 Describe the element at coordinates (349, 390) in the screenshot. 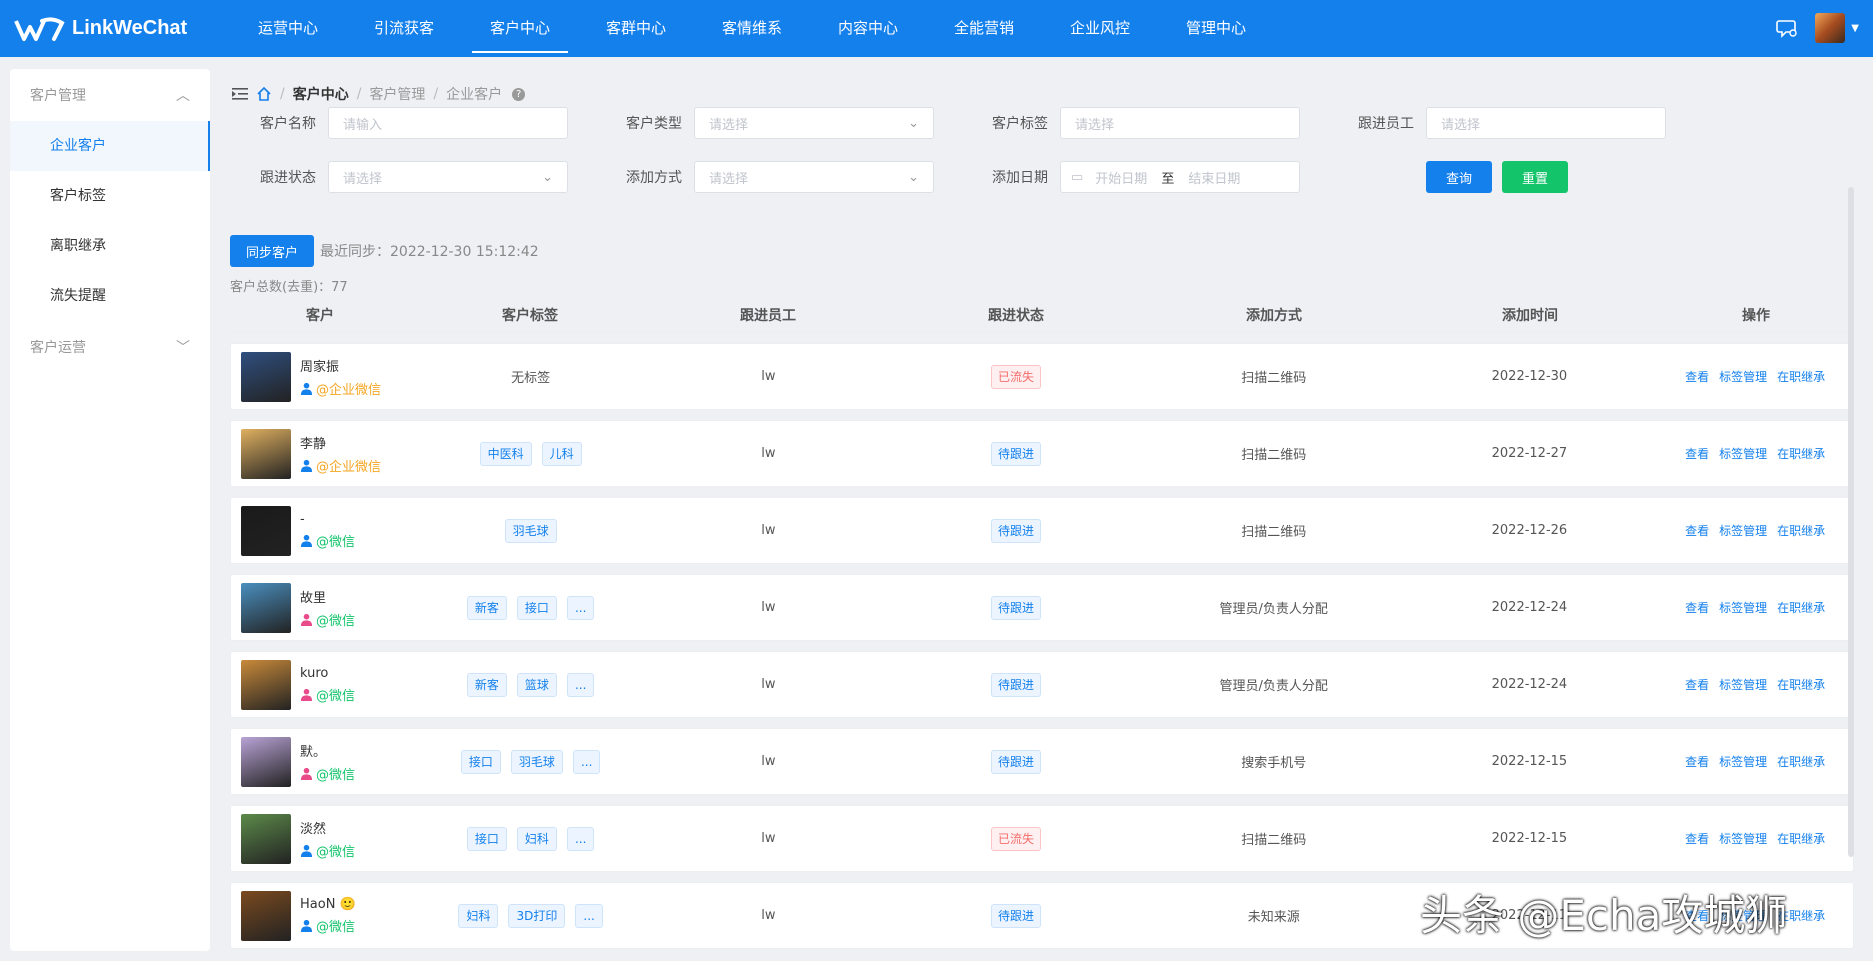

I see `customer-source: @企业微信` at that location.